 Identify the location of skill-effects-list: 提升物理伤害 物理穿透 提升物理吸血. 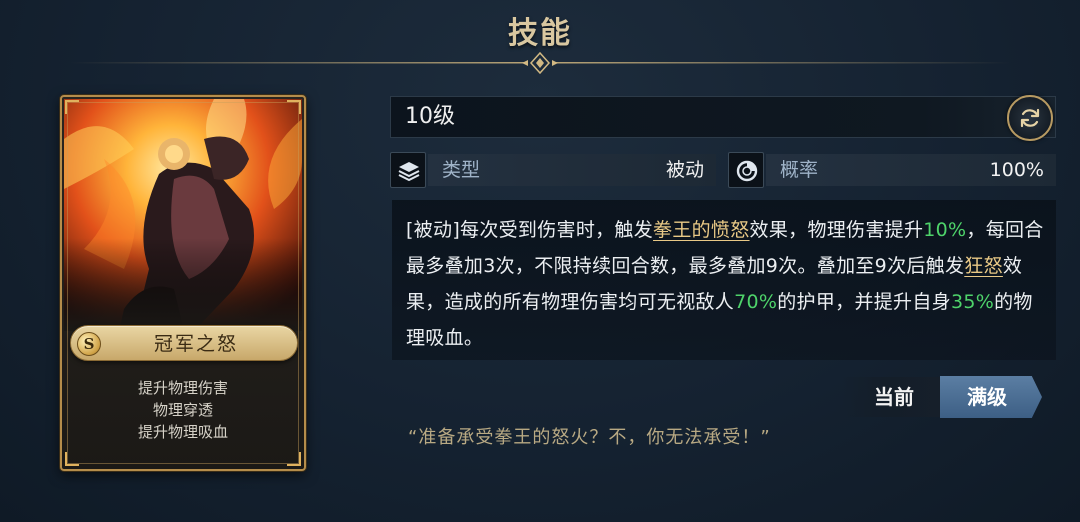
(183, 410).